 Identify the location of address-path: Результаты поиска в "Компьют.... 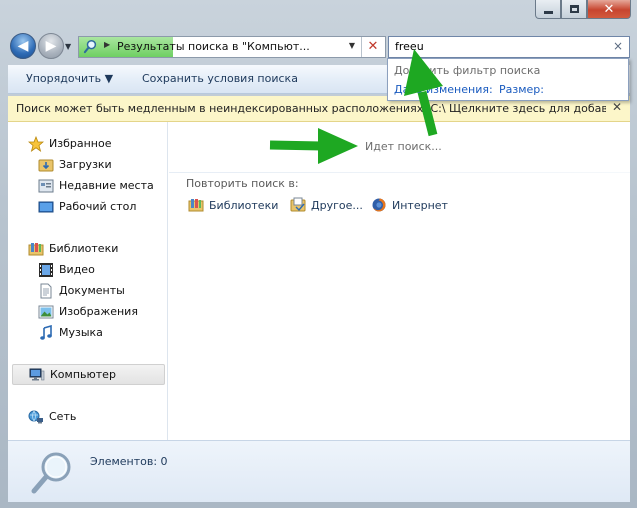
(213, 46).